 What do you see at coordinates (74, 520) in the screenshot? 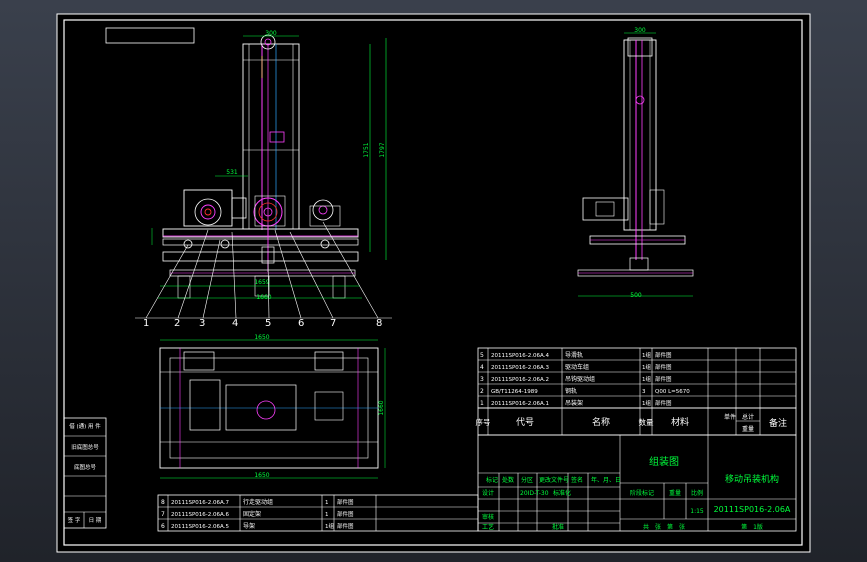
I see `side-label-3: 签 字` at bounding box center [74, 520].